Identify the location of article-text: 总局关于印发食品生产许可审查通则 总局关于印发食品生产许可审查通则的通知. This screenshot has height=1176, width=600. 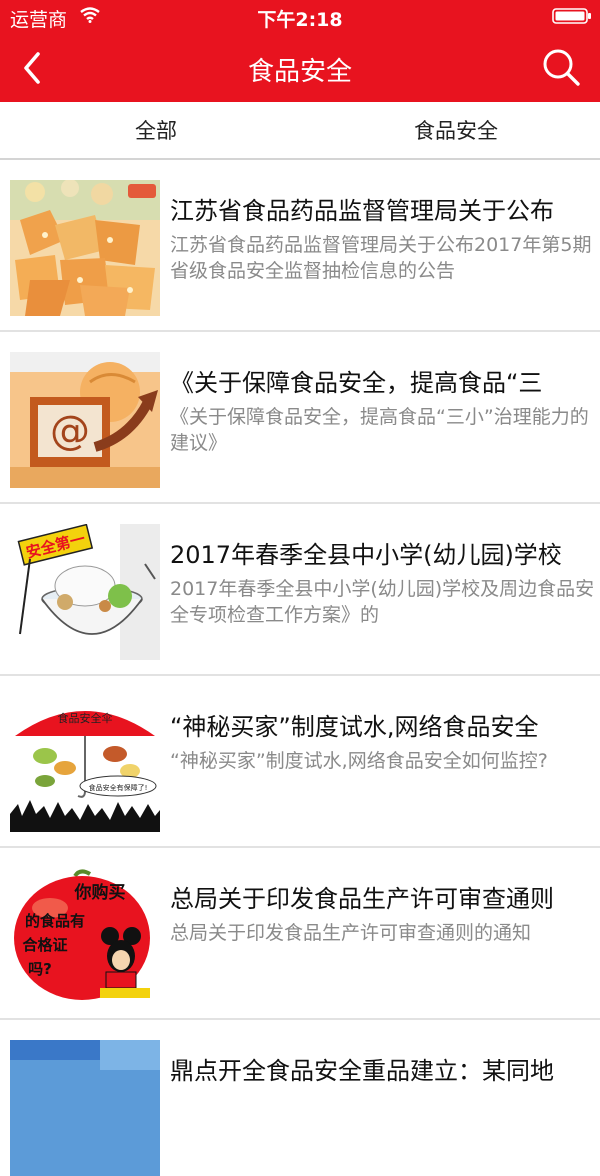
(382, 914).